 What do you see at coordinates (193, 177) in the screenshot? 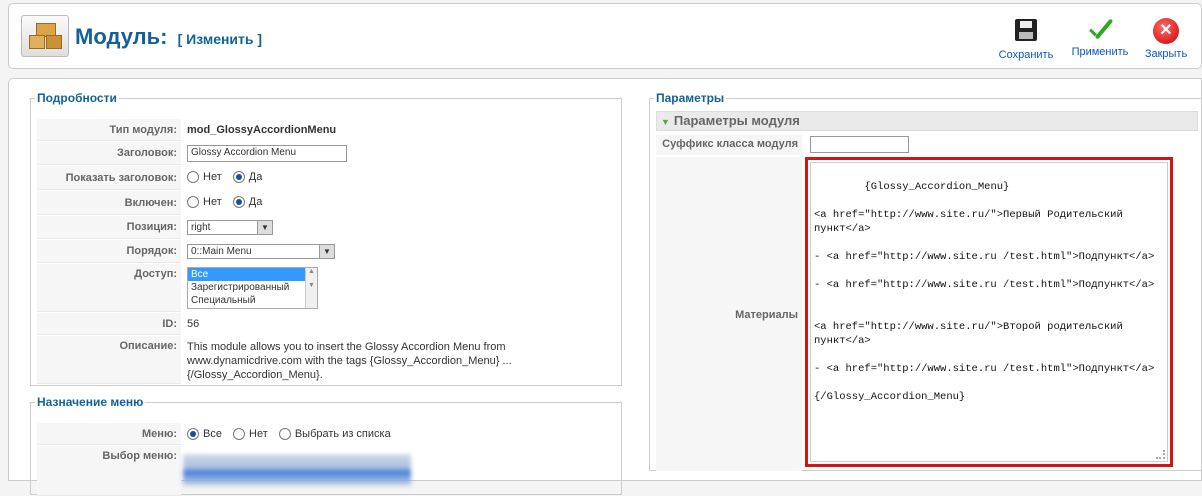
I see `show-title-no-radio` at bounding box center [193, 177].